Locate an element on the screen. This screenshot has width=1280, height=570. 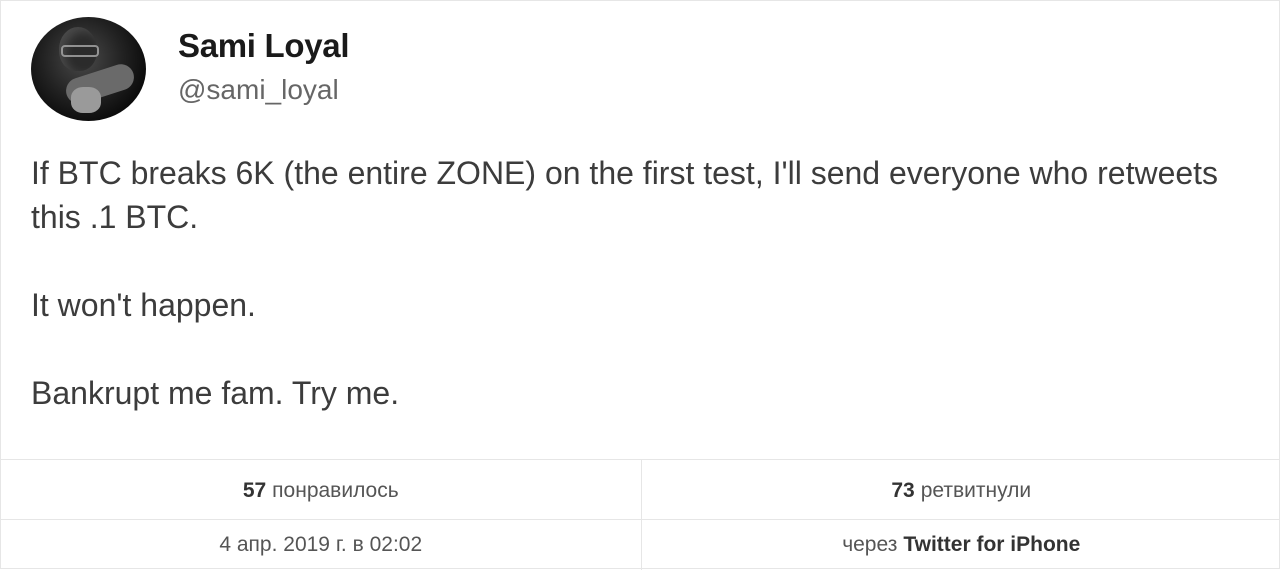
display-name: Sami Loyal is located at coordinates (263, 46).